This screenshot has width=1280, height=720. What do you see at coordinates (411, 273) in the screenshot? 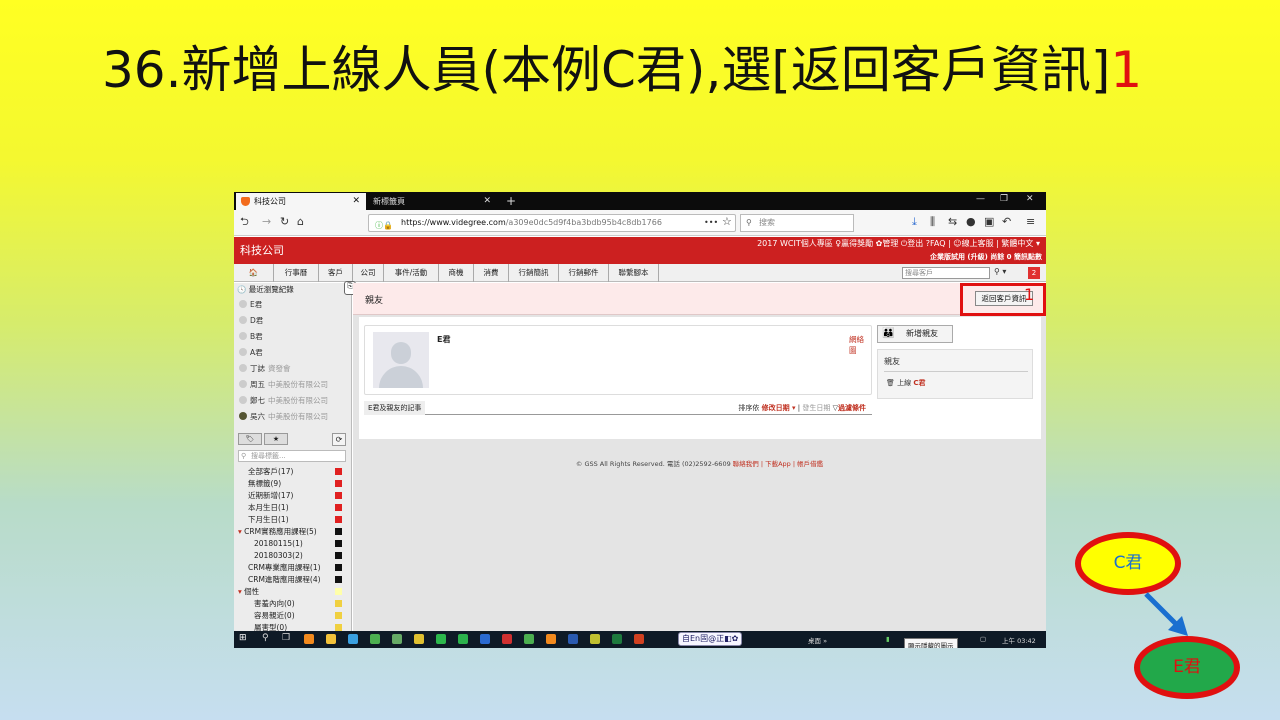
I see `nav-item-events: 事件/活動` at bounding box center [411, 273].